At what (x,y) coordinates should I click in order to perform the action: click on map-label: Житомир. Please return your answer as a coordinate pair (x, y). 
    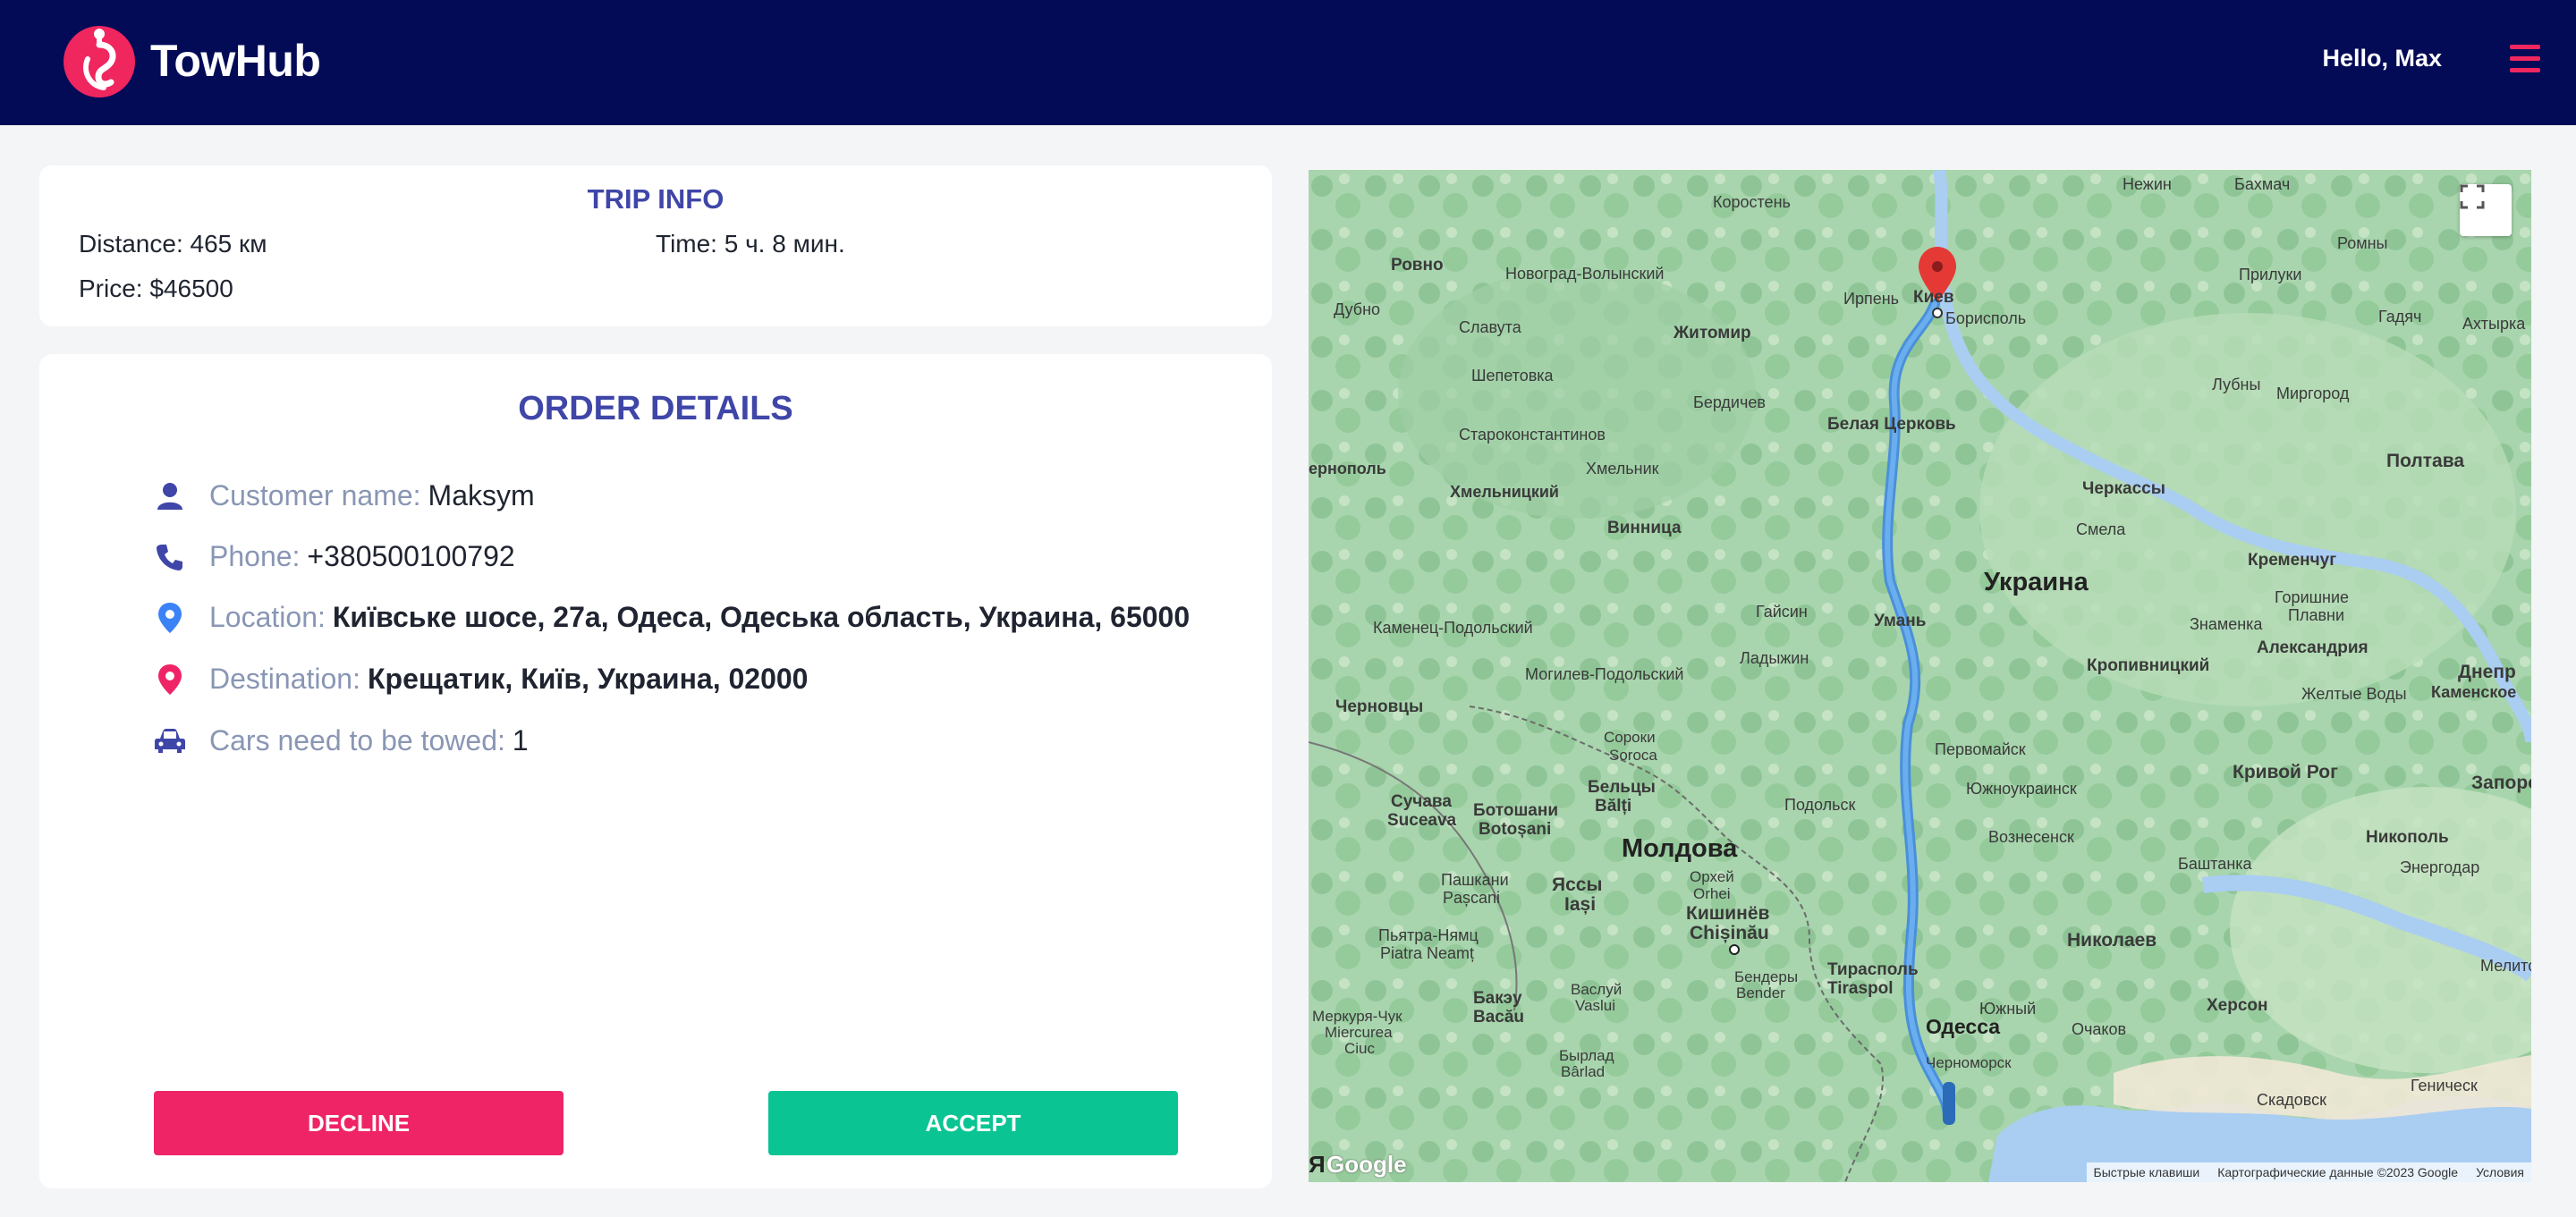
    Looking at the image, I should click on (1712, 333).